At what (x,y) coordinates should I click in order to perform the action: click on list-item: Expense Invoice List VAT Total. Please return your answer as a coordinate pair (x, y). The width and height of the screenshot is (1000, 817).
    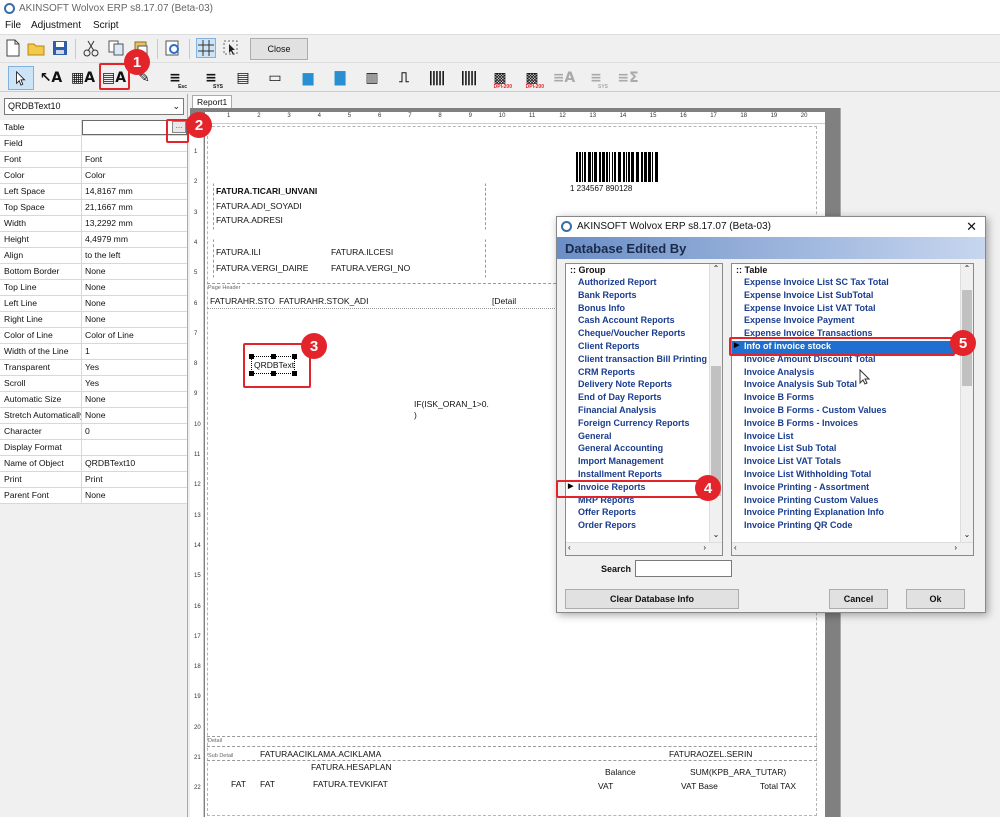
    Looking at the image, I should click on (852, 309).